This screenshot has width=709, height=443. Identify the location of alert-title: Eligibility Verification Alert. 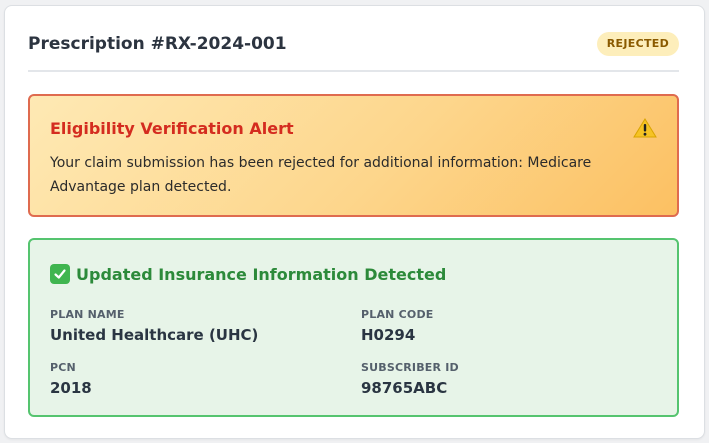
(172, 128).